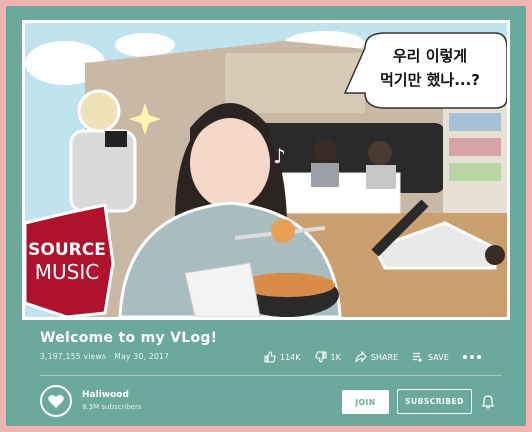 This screenshot has width=532, height=432. I want to click on dislike-button: 1K, so click(327, 357).